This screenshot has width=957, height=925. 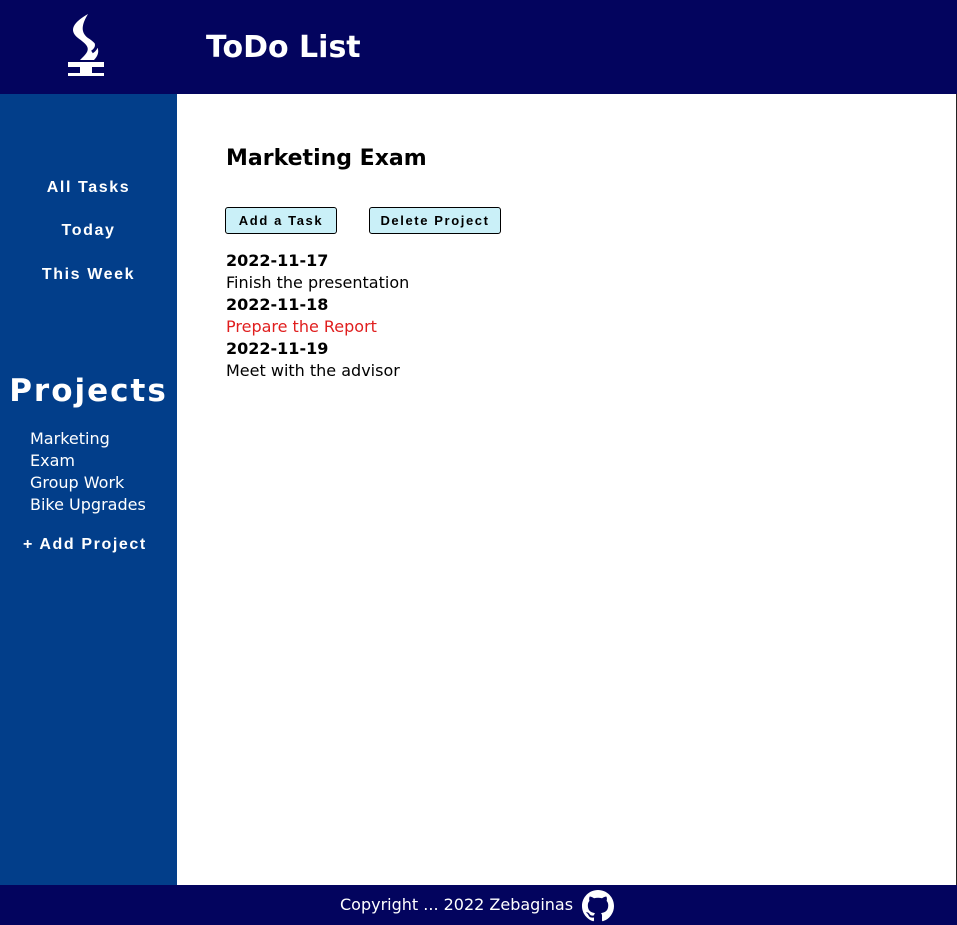 What do you see at coordinates (100, 461) in the screenshot?
I see `project-item-exam: Exam` at bounding box center [100, 461].